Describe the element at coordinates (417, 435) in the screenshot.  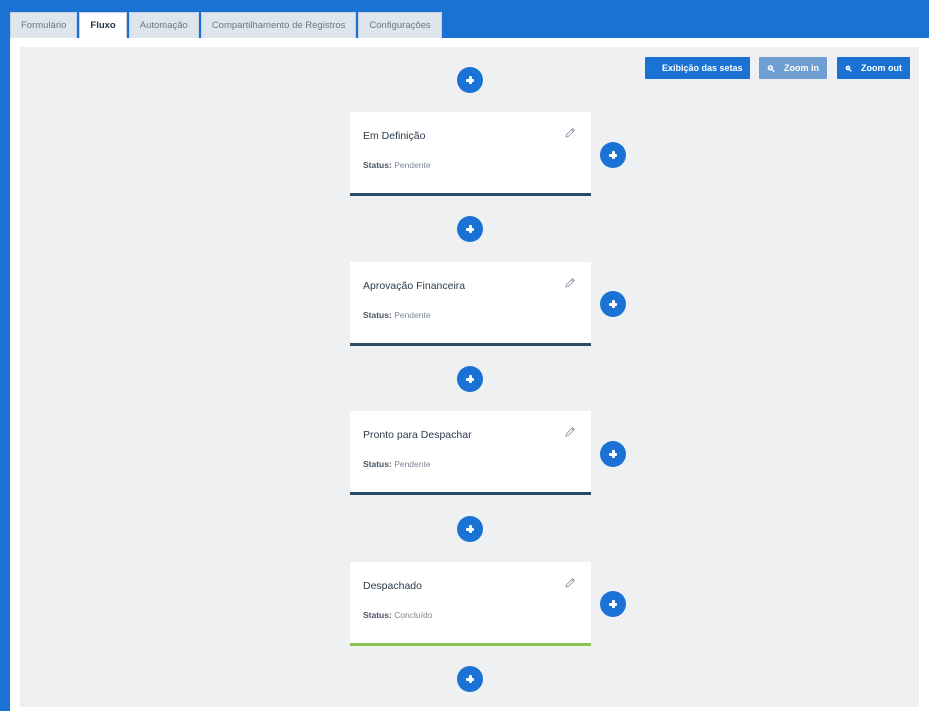
I see `stage-title: Pronto para Despachar` at that location.